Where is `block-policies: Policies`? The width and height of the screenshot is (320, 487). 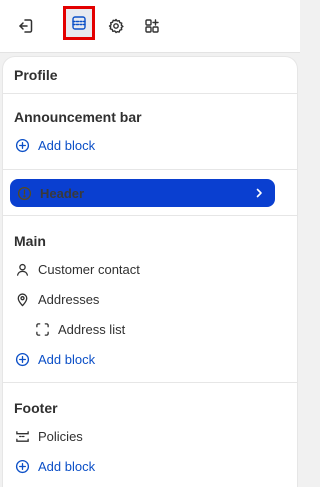
block-policies: Policies is located at coordinates (48, 436).